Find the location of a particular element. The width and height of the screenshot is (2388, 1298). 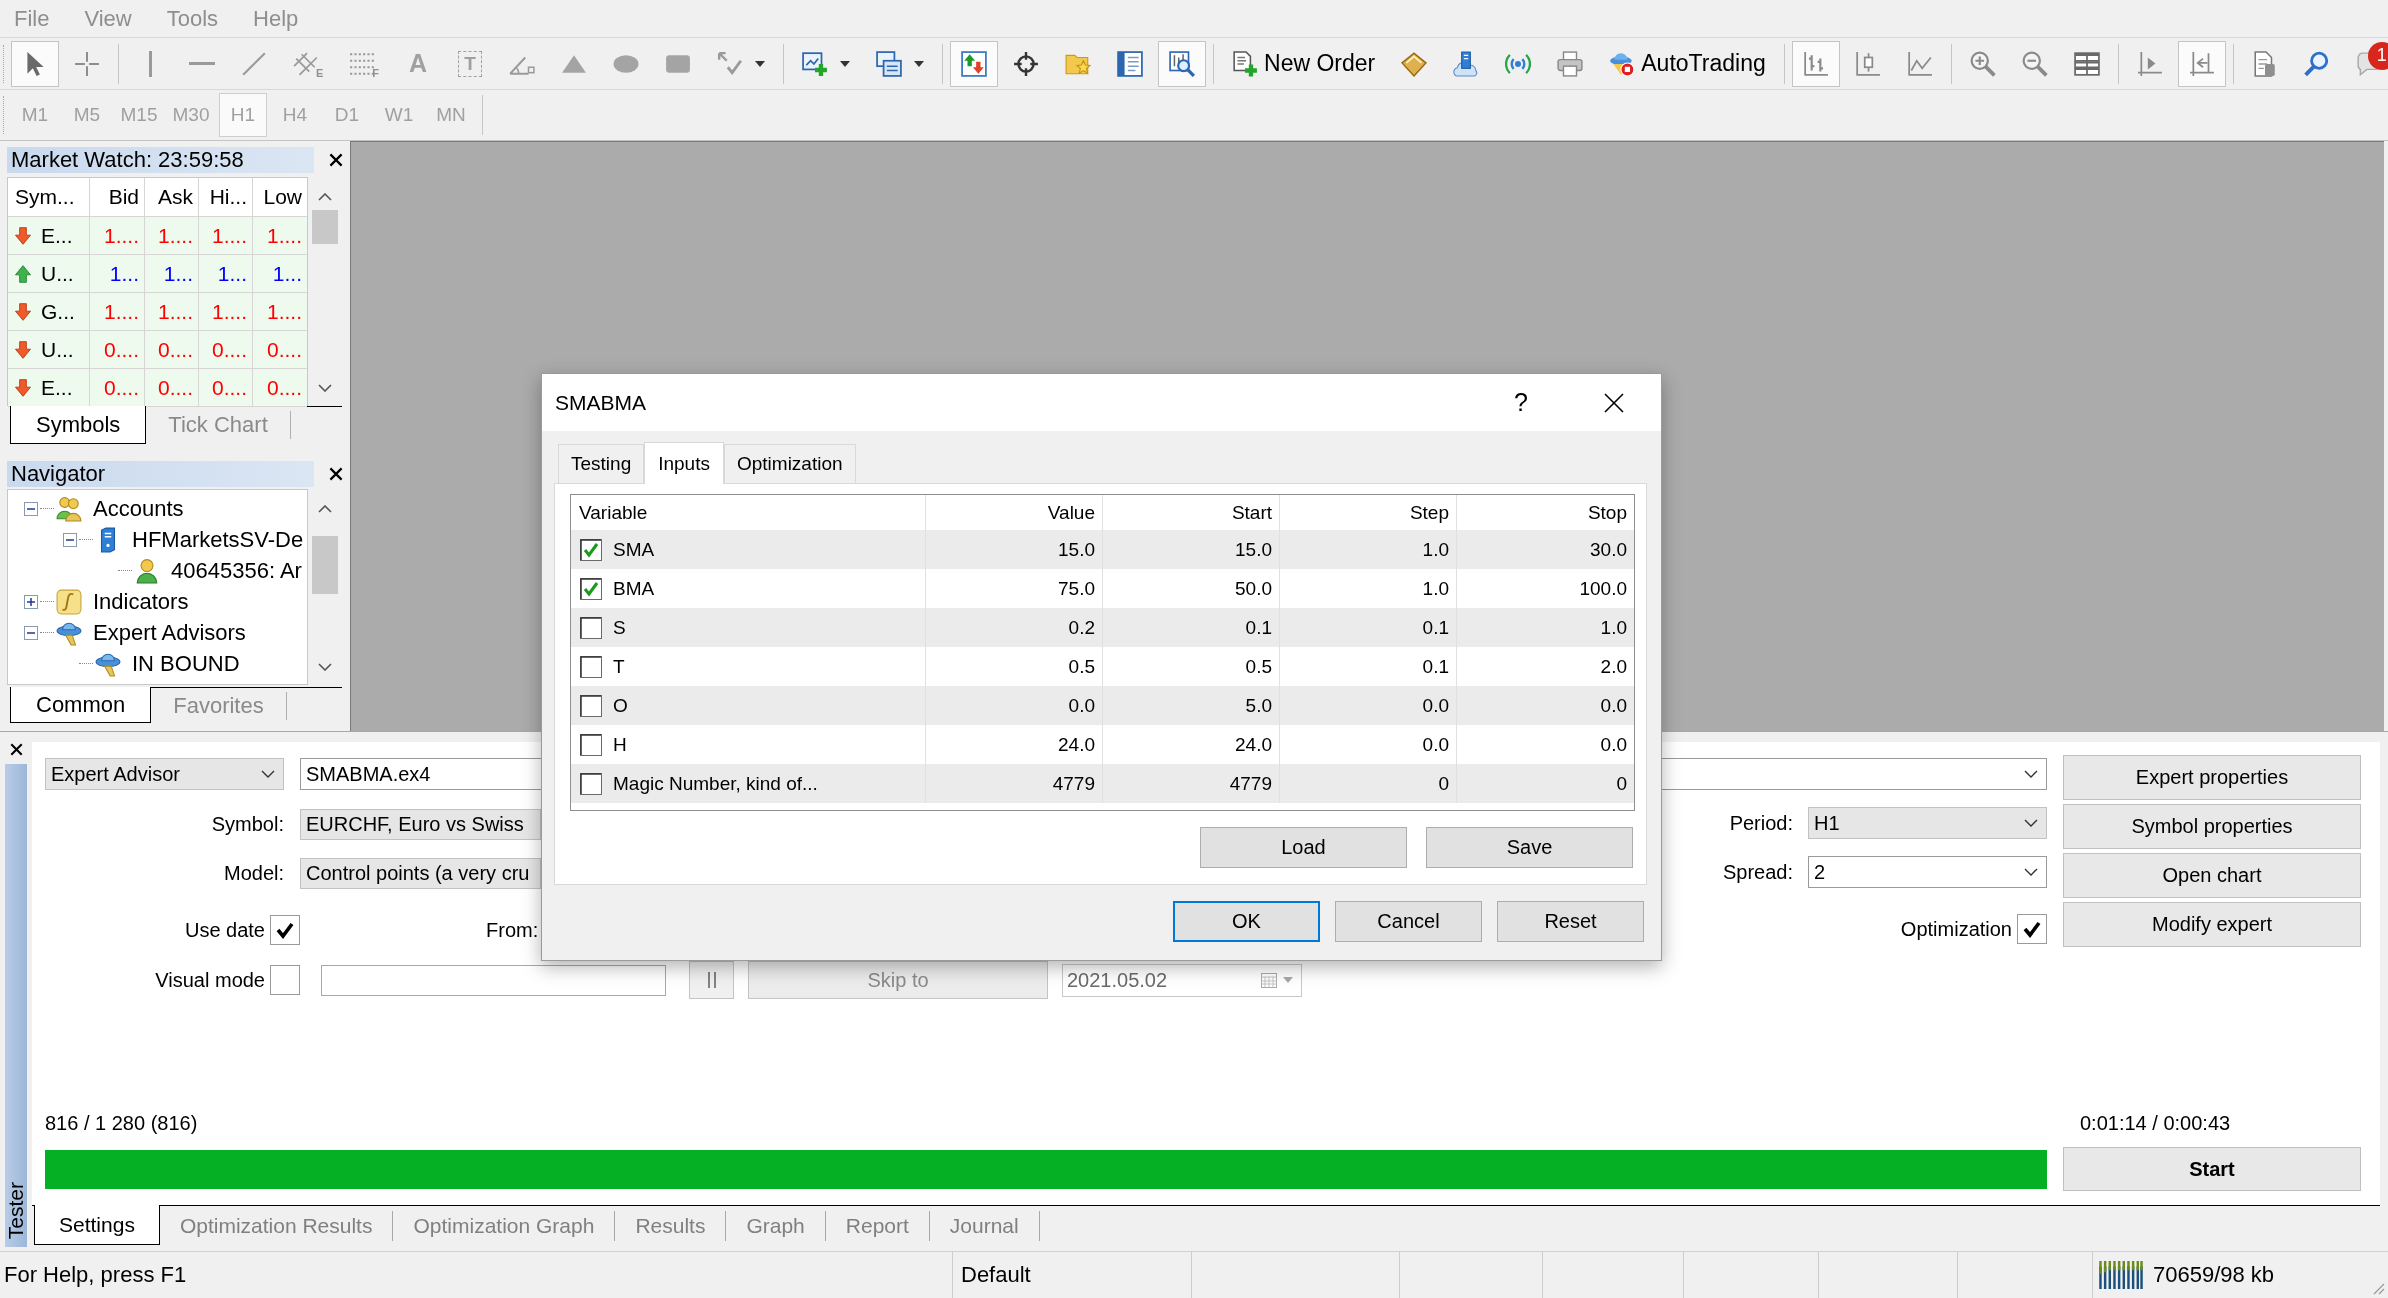

table-cell-text: 2.0 is located at coordinates (1613, 666).